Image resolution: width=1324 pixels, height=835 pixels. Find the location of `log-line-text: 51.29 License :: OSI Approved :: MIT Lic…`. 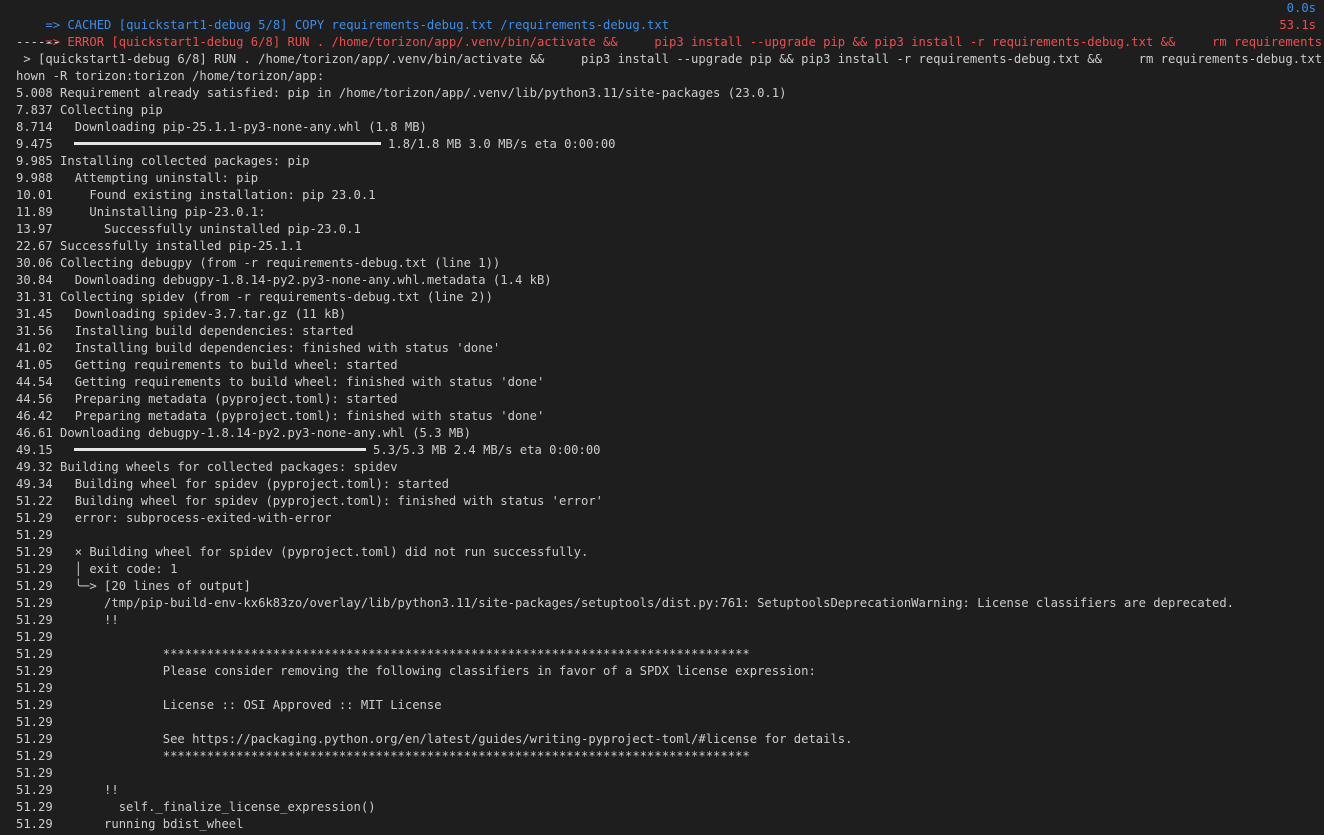

log-line-text: 51.29 License :: OSI Approved :: MIT Lic… is located at coordinates (229, 705).